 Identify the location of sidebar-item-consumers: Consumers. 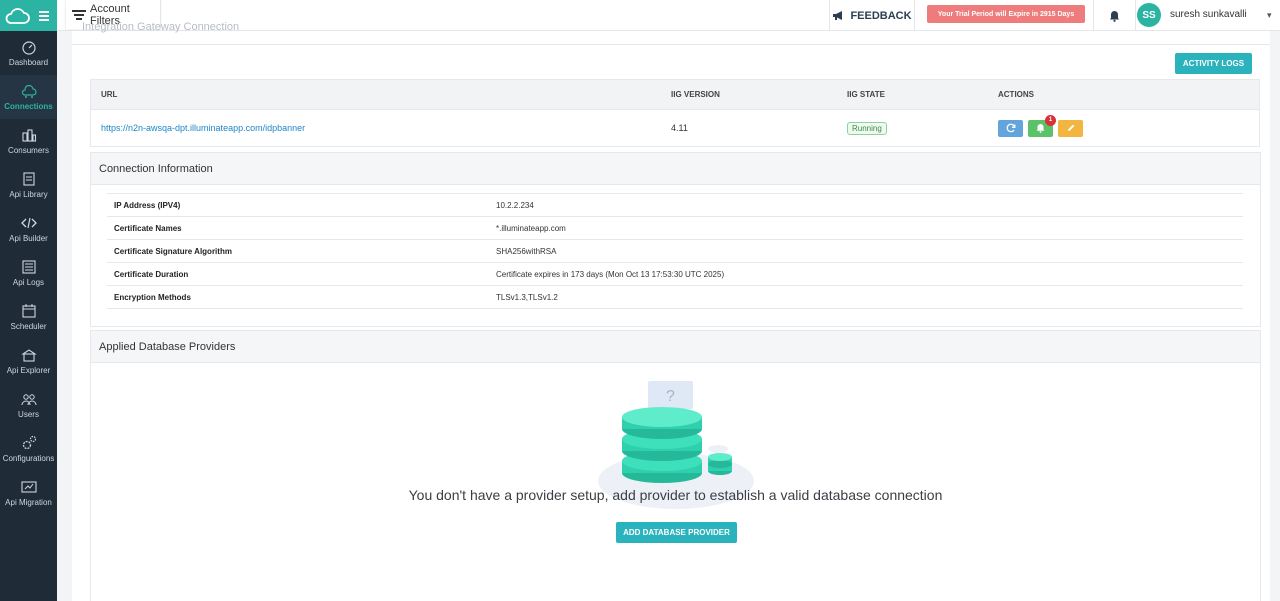
(28, 141).